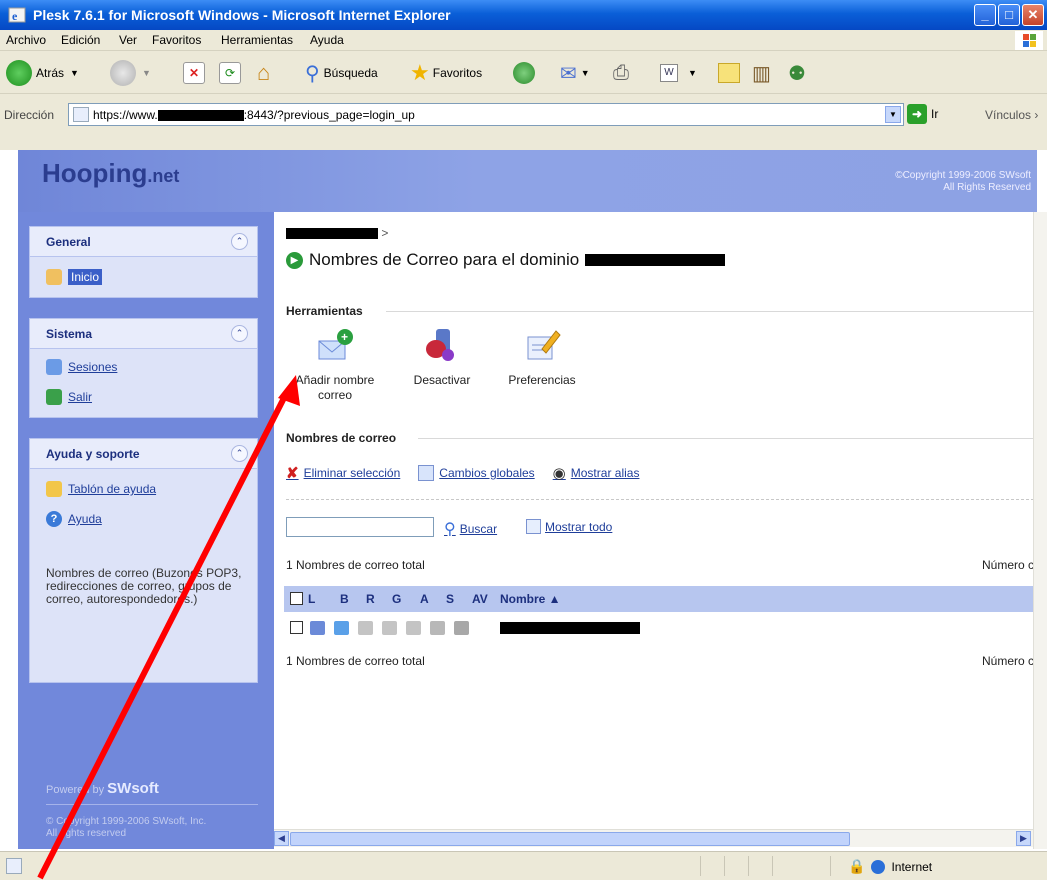 The width and height of the screenshot is (1047, 880). I want to click on printer-icon: ⎙, so click(621, 72).